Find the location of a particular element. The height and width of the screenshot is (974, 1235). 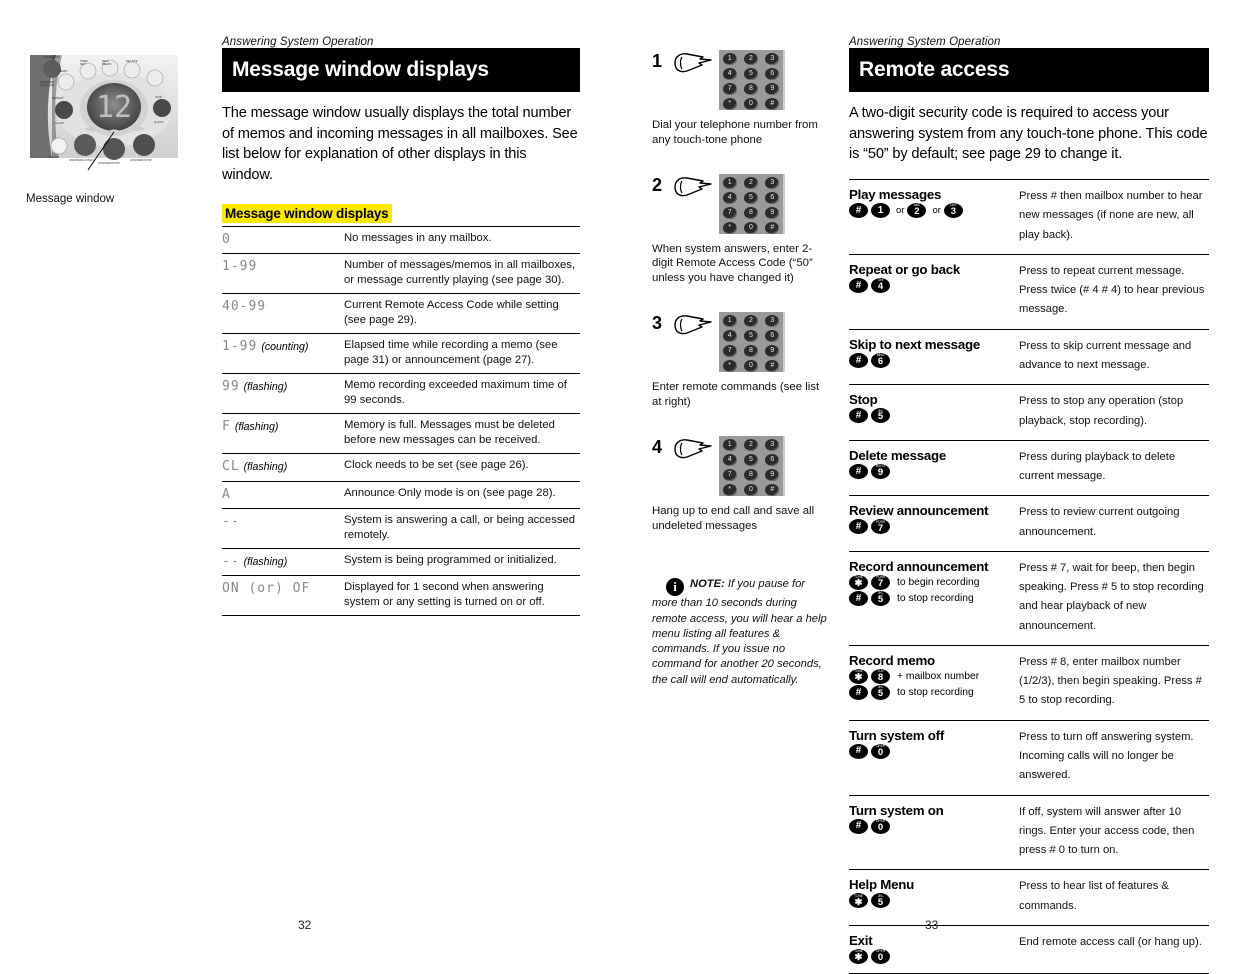

keypad-key: 5 is located at coordinates (750, 197).